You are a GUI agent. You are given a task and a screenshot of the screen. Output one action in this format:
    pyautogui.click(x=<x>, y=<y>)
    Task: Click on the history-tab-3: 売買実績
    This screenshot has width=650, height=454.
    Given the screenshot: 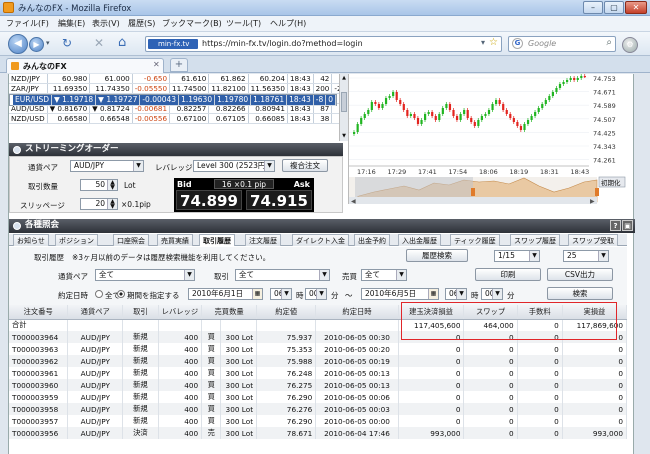 What is the action you would take?
    pyautogui.click(x=175, y=240)
    